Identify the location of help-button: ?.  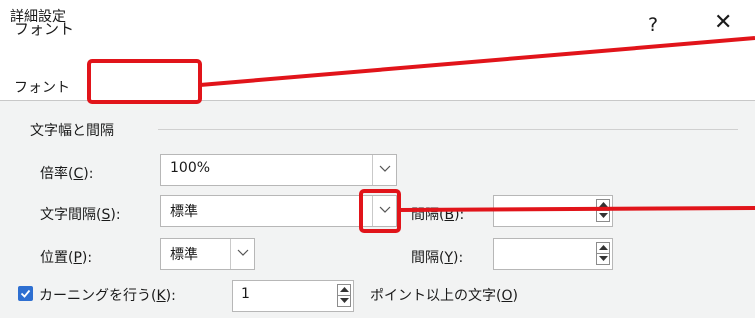
(653, 25).